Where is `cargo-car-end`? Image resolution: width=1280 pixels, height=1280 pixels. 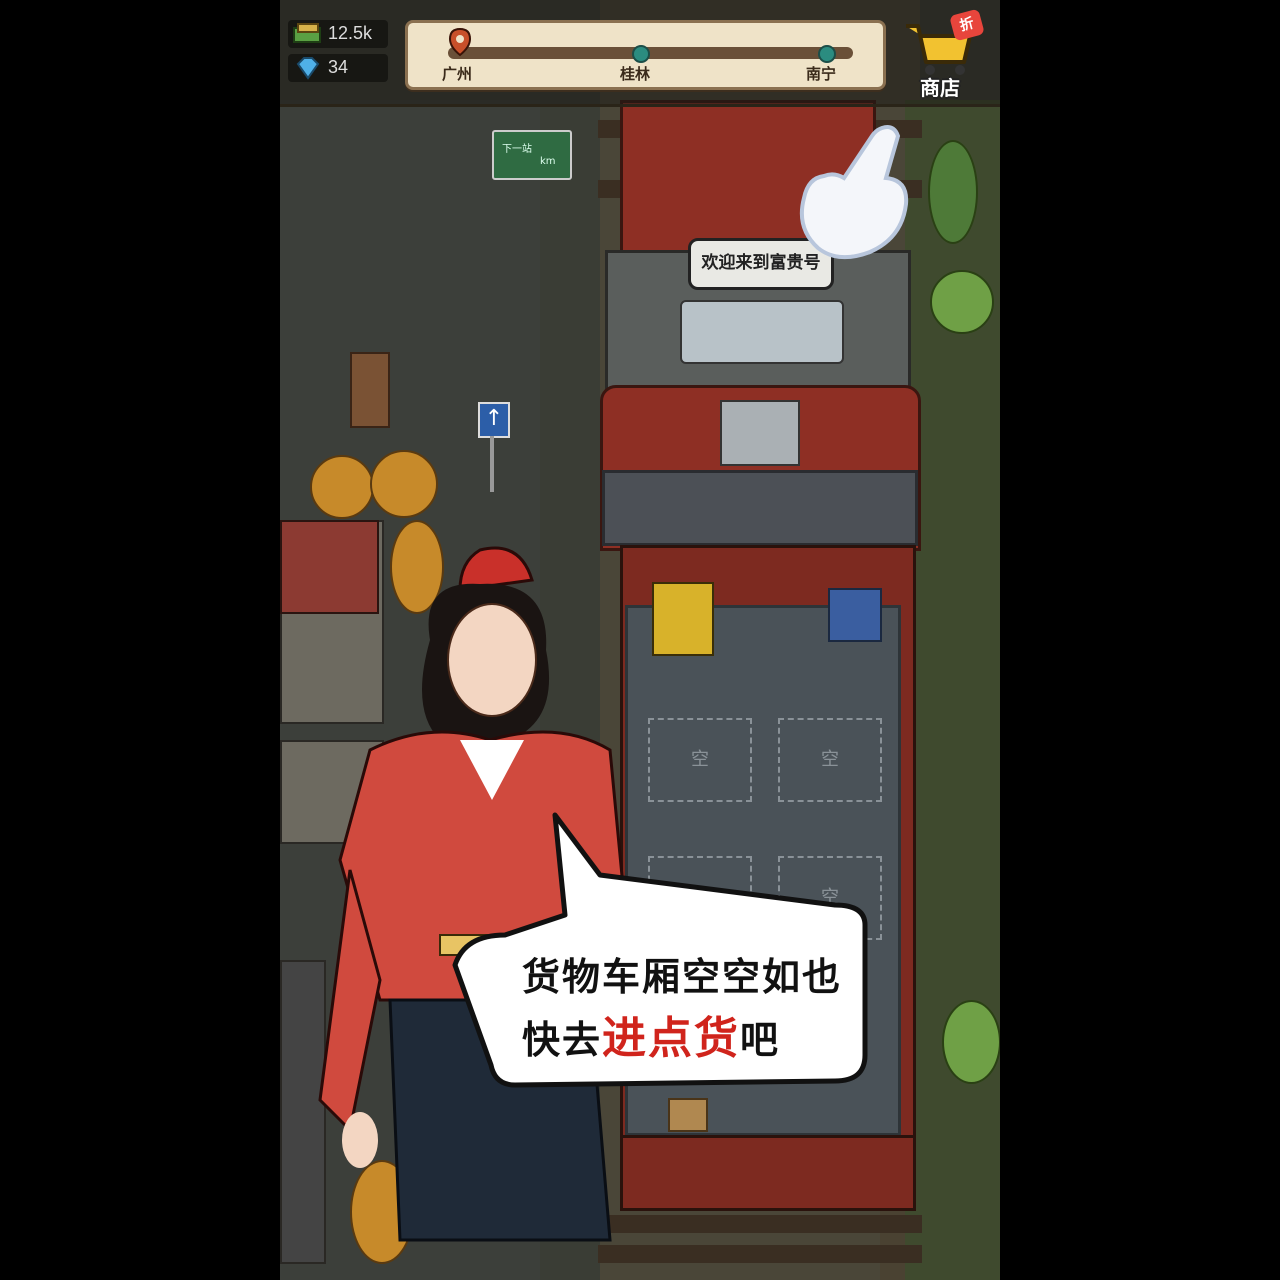 cargo-car-end is located at coordinates (768, 1173).